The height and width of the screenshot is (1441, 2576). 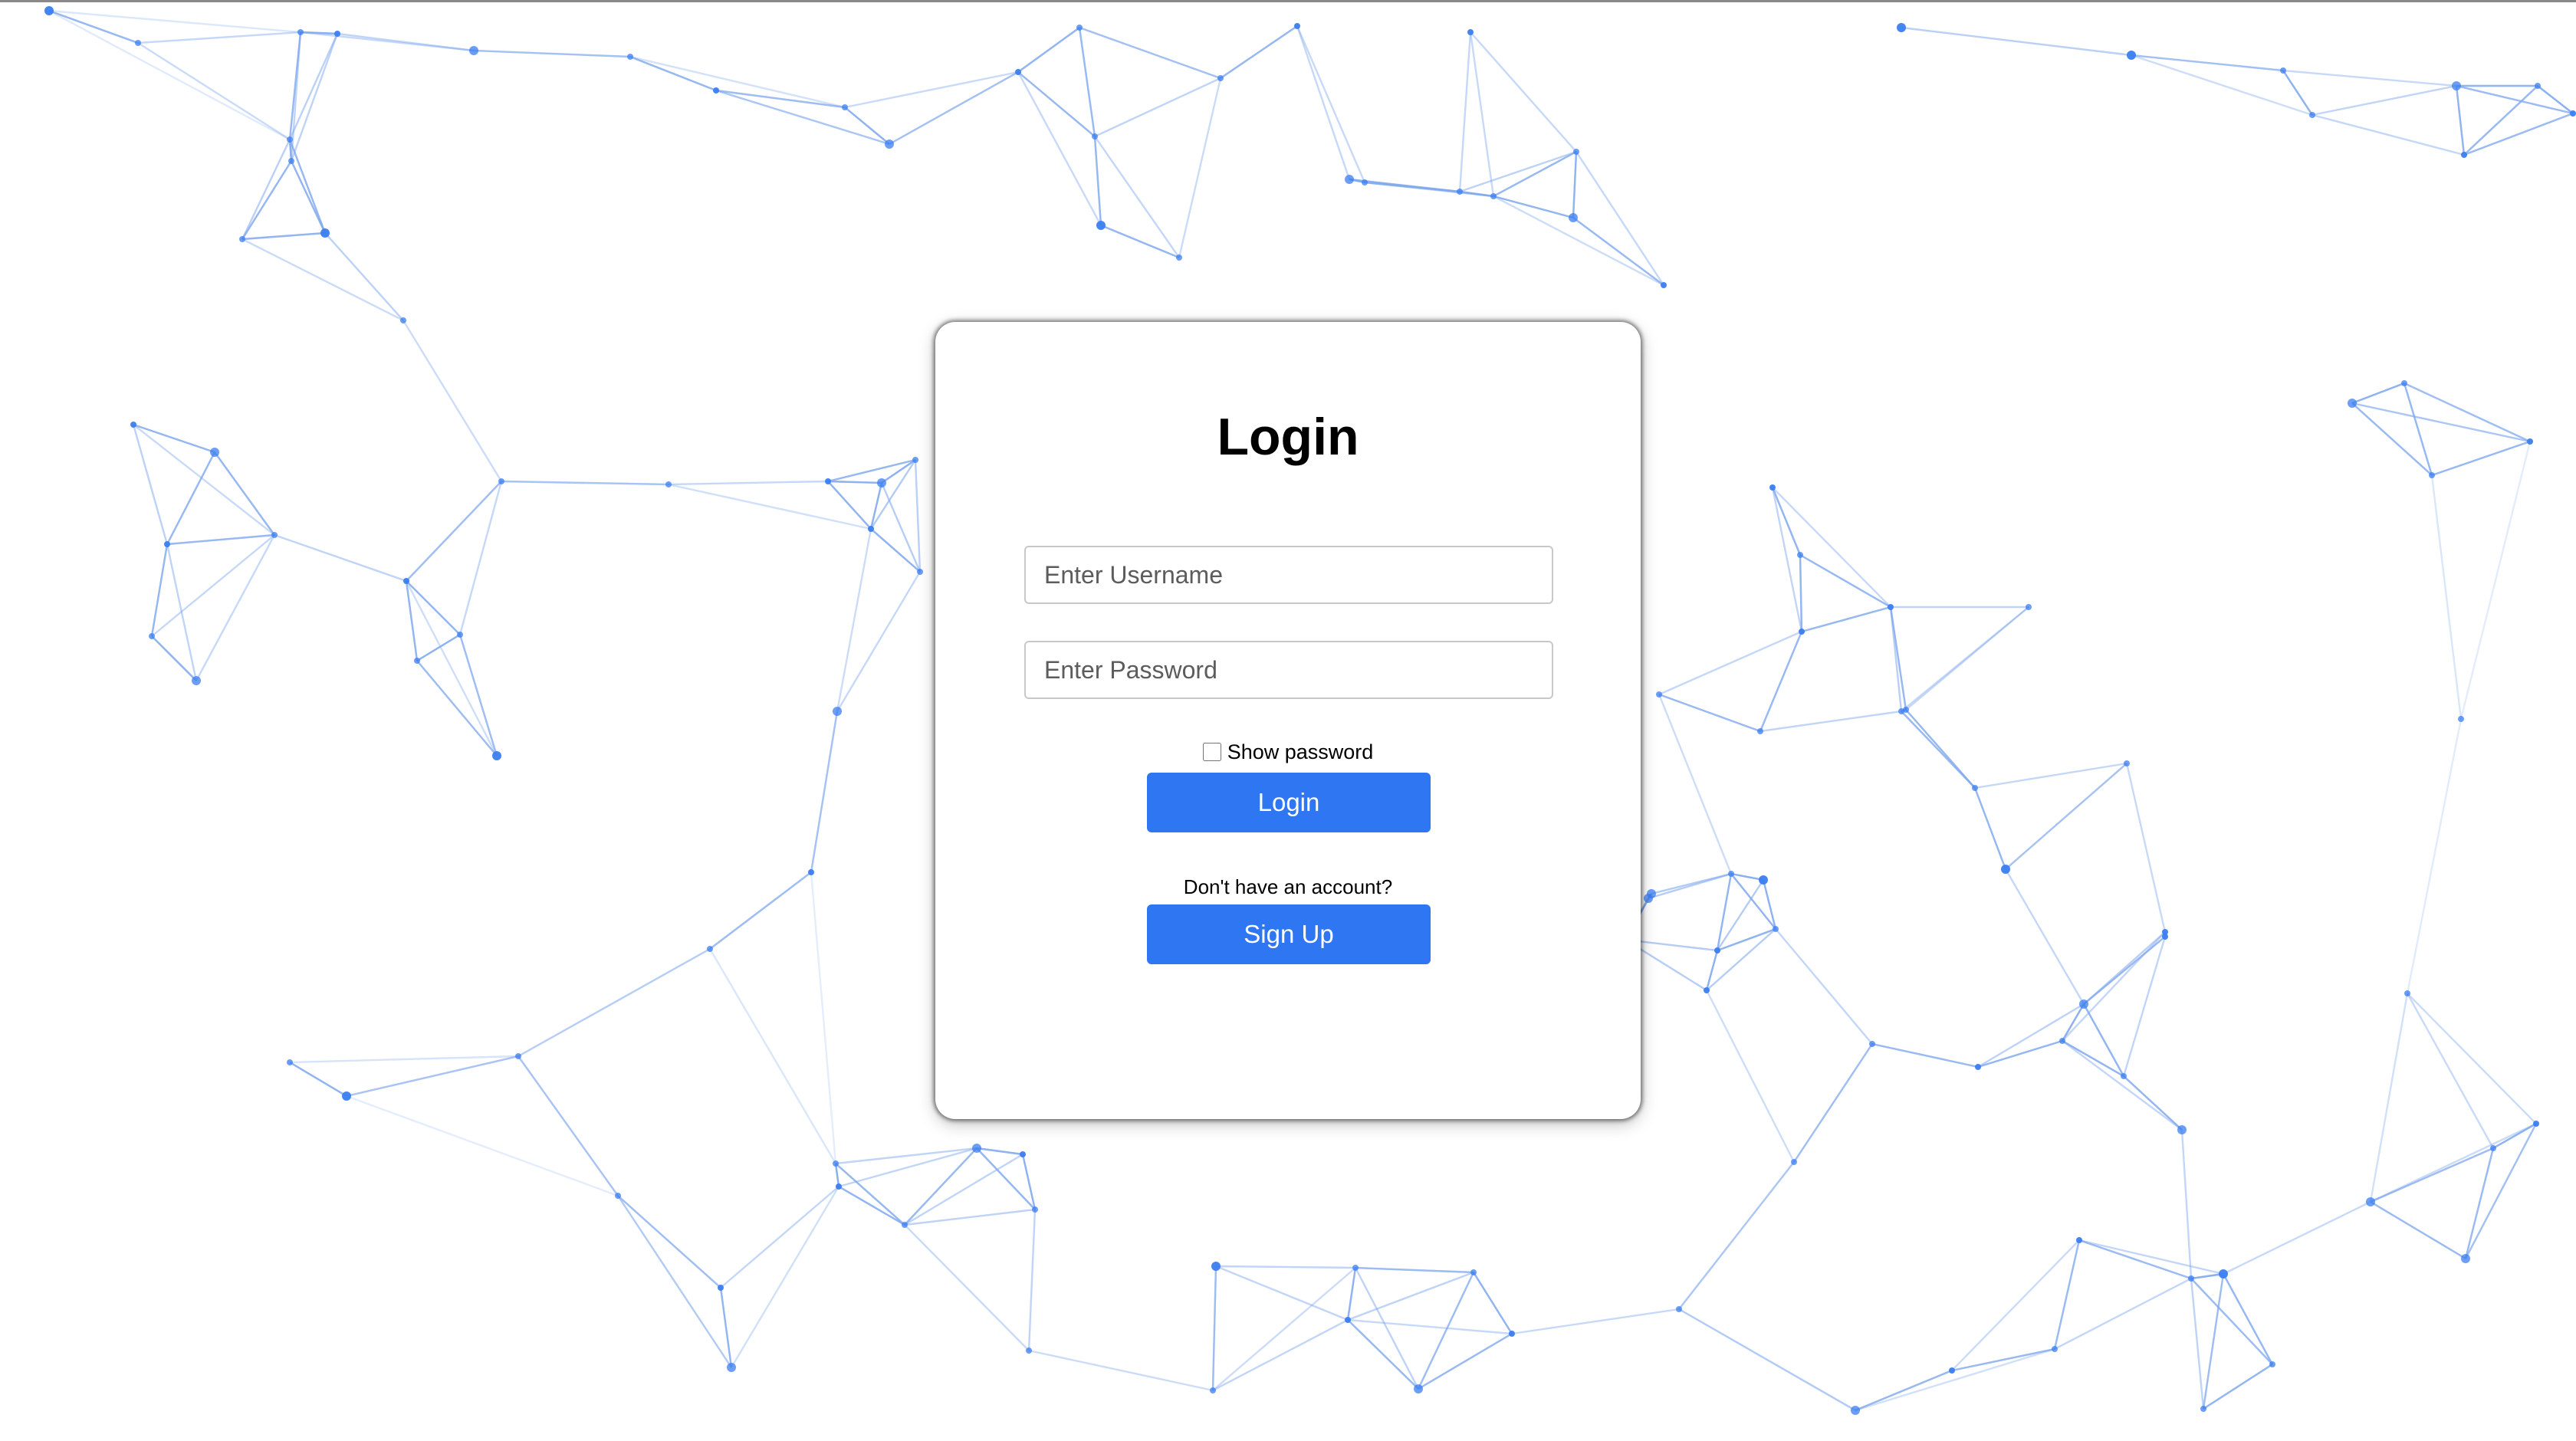 I want to click on password-input, so click(x=1288, y=670).